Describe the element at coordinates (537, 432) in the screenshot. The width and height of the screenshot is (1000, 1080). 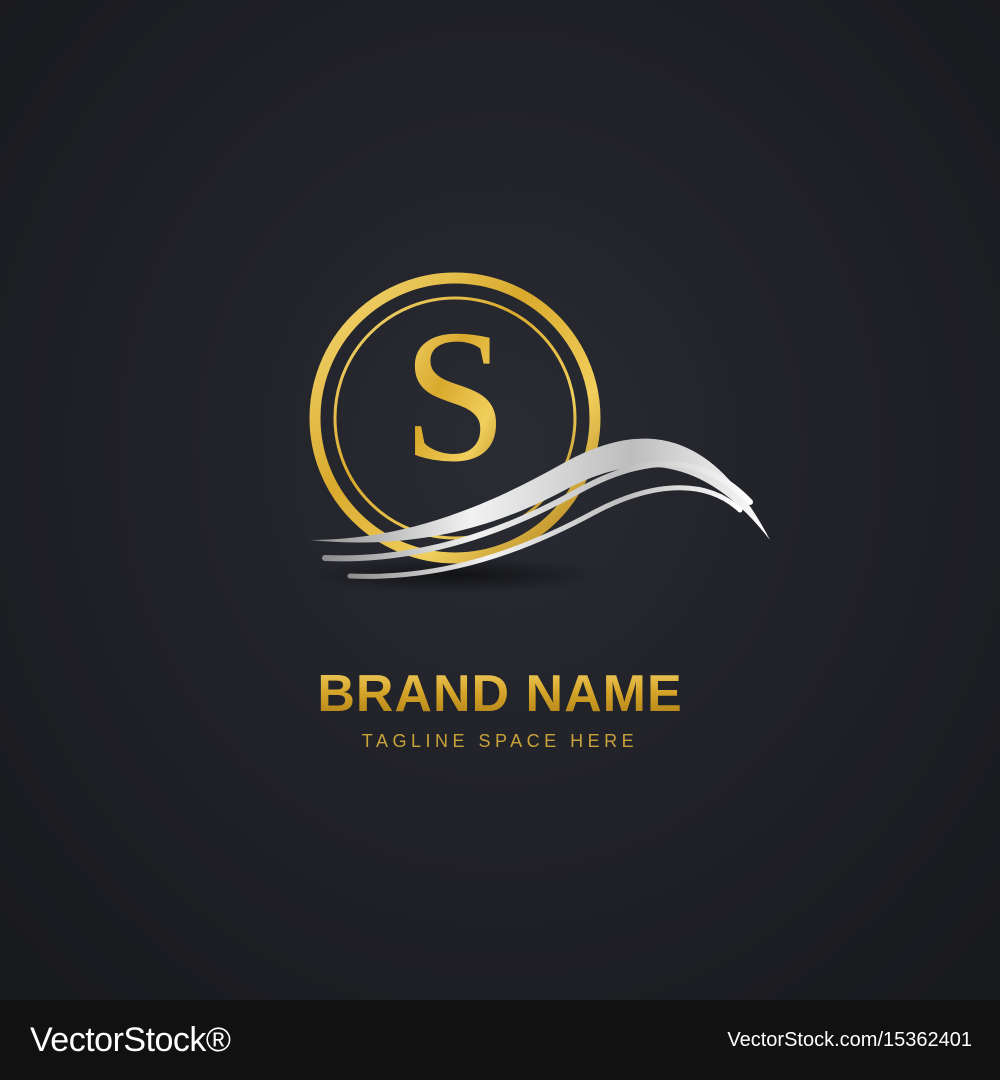
I see `emblem: S` at that location.